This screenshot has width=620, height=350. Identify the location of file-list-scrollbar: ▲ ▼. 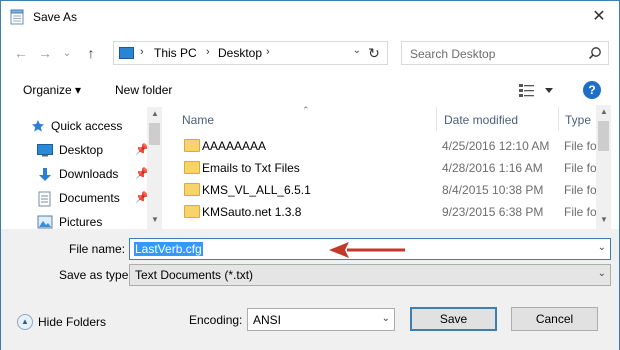
(603, 167).